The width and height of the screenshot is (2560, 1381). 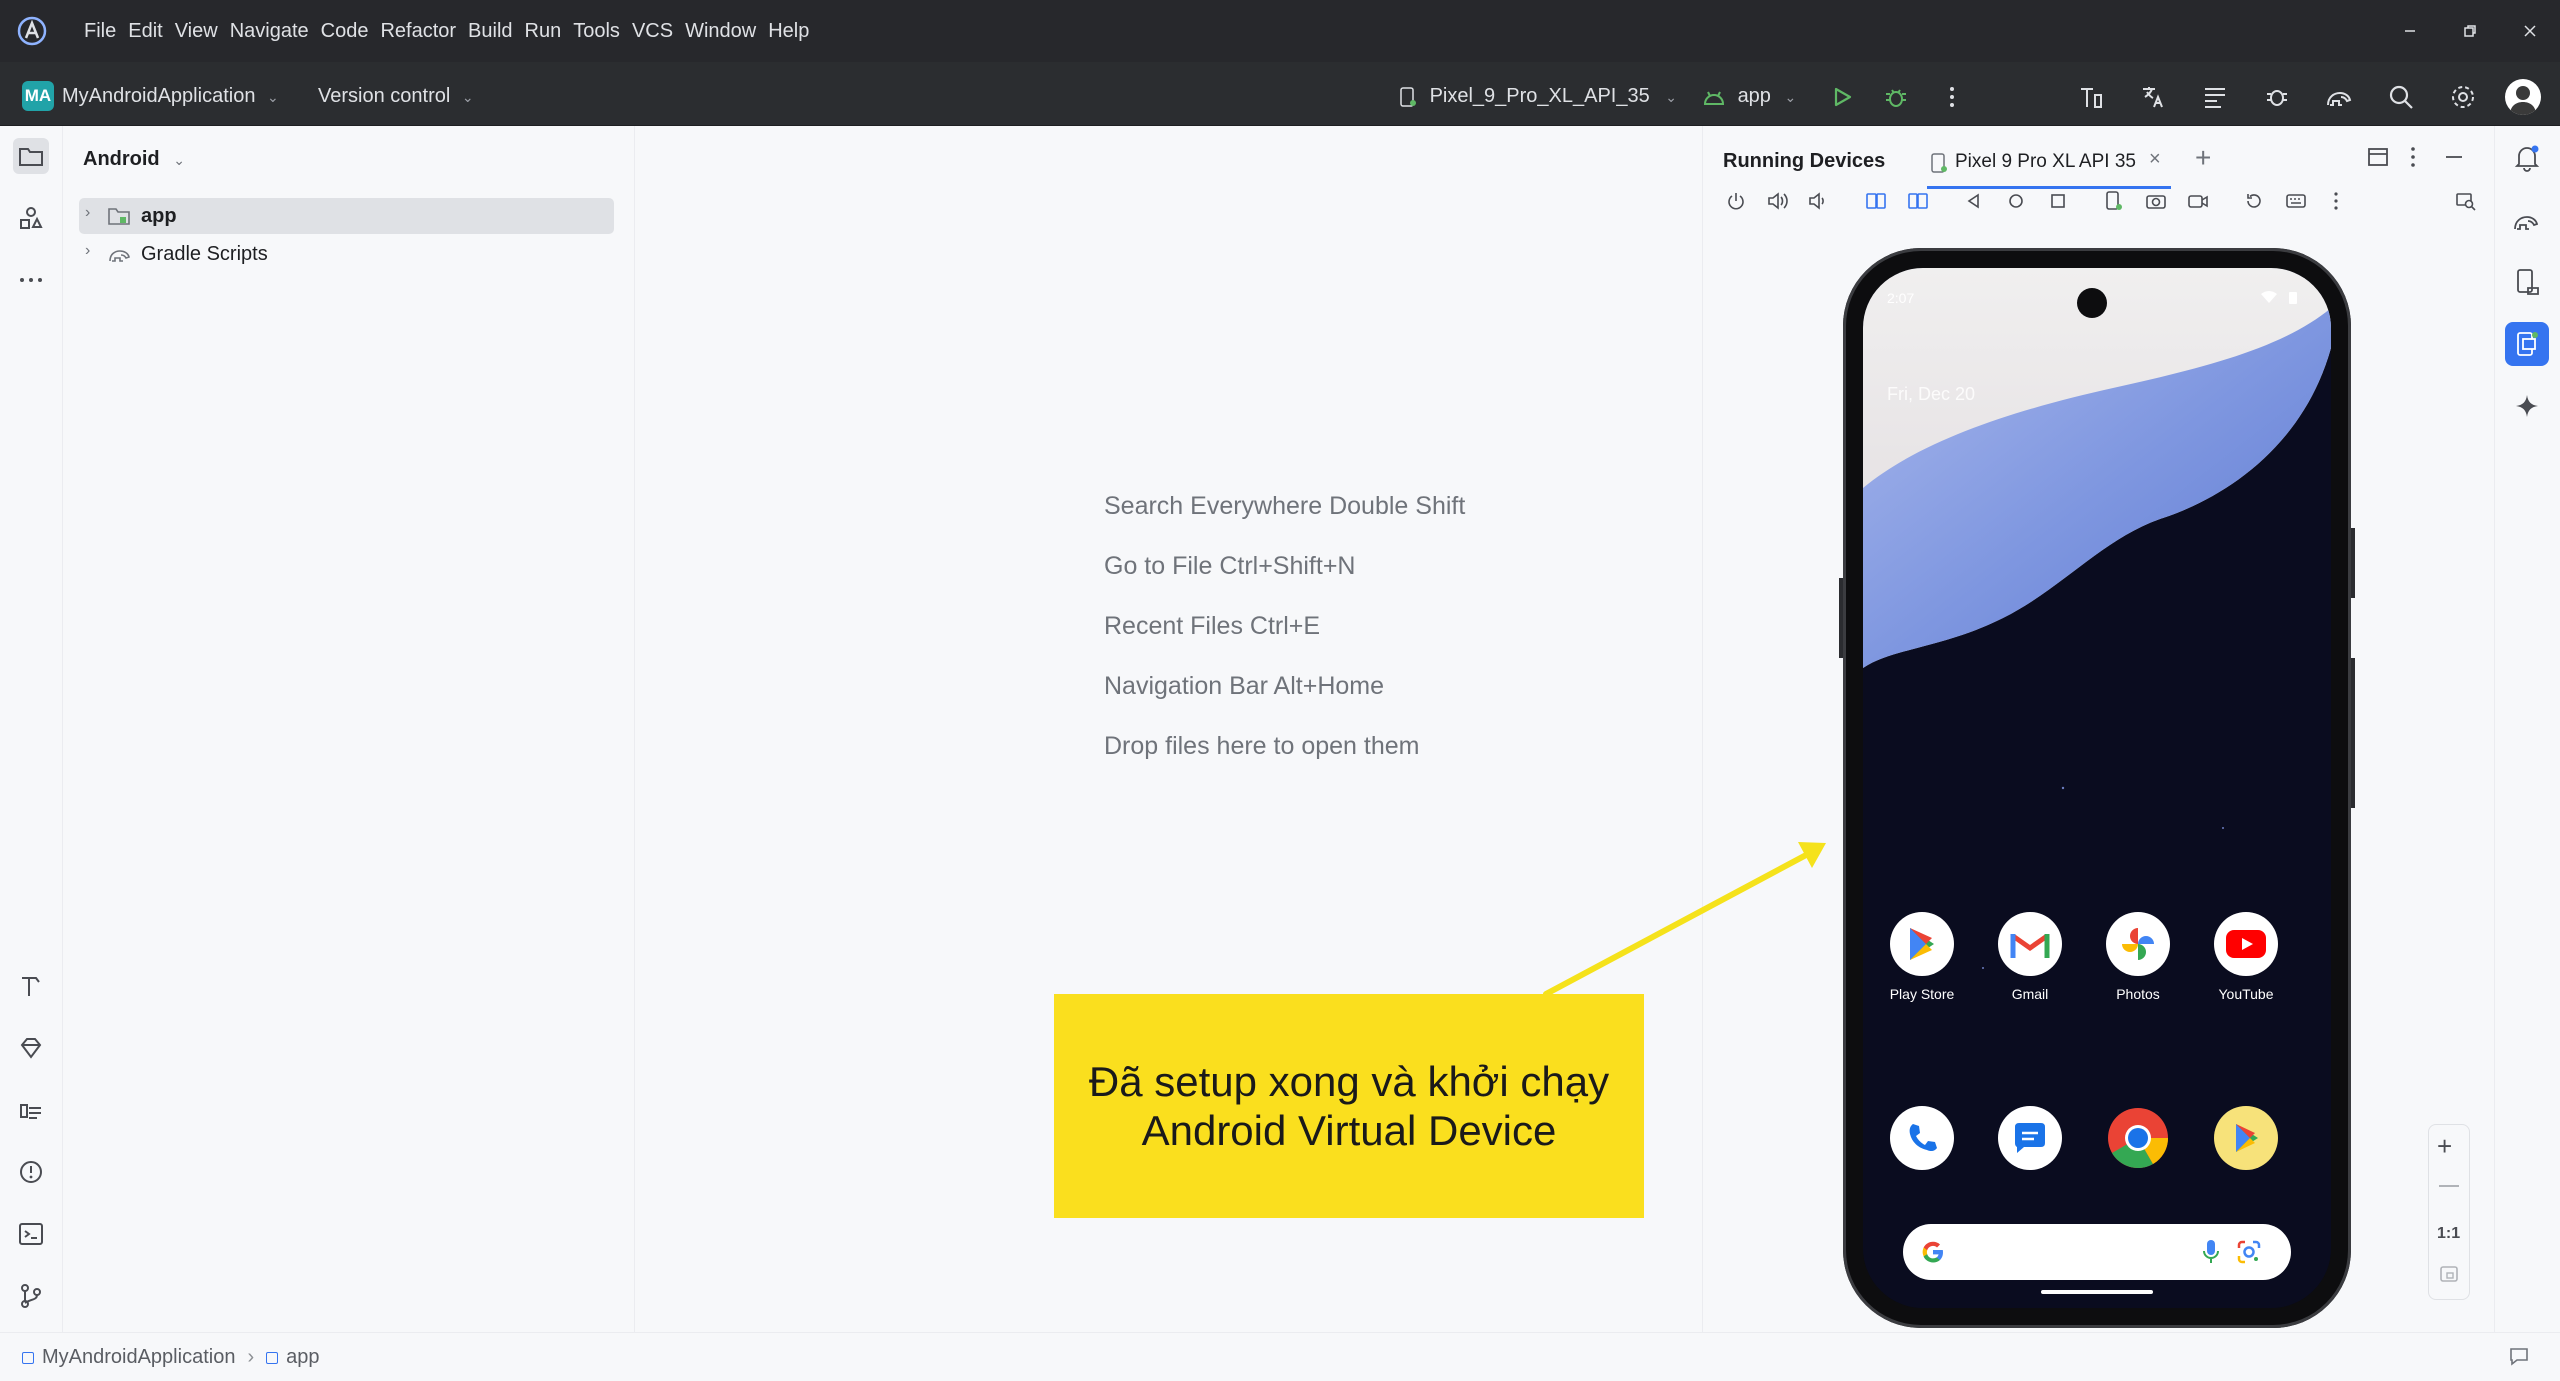 I want to click on gmail-icon, so click(x=2030, y=945).